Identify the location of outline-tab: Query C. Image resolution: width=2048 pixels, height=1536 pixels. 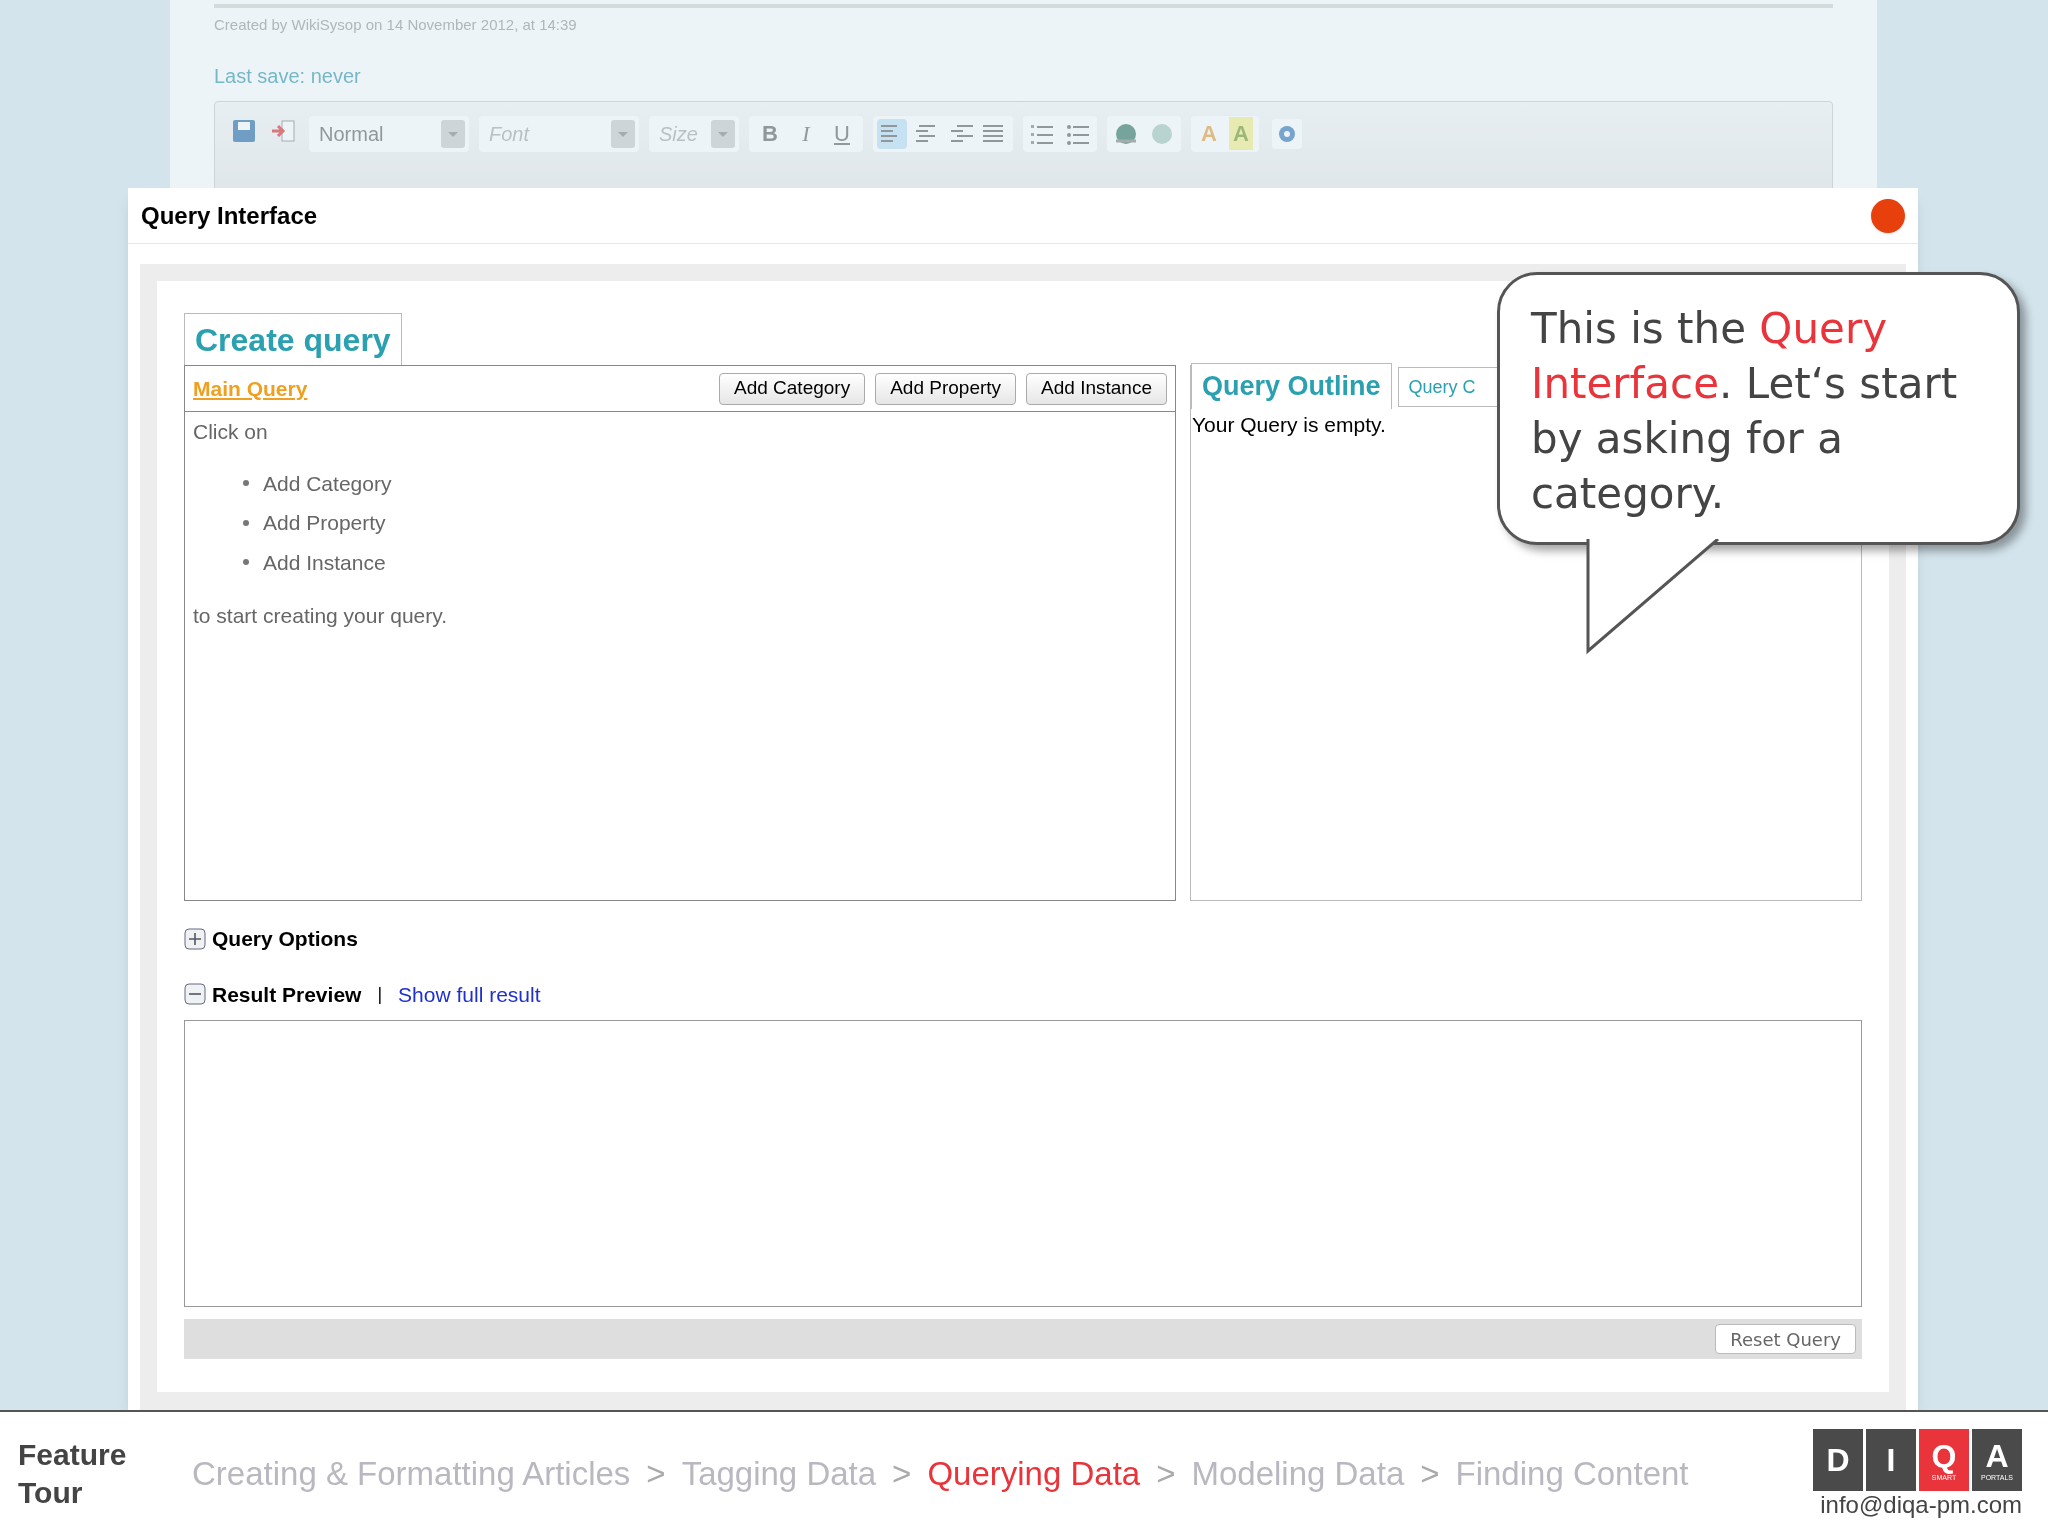
(1447, 387).